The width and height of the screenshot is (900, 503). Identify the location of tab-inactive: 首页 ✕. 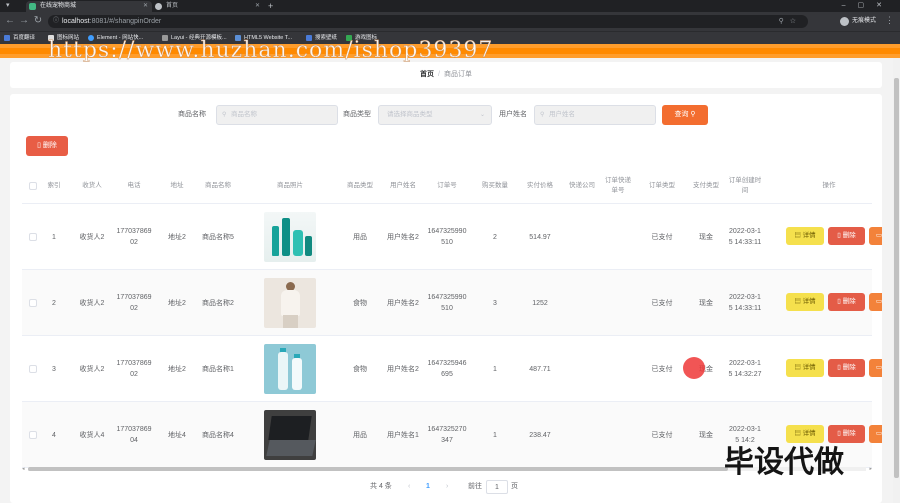
(208, 6).